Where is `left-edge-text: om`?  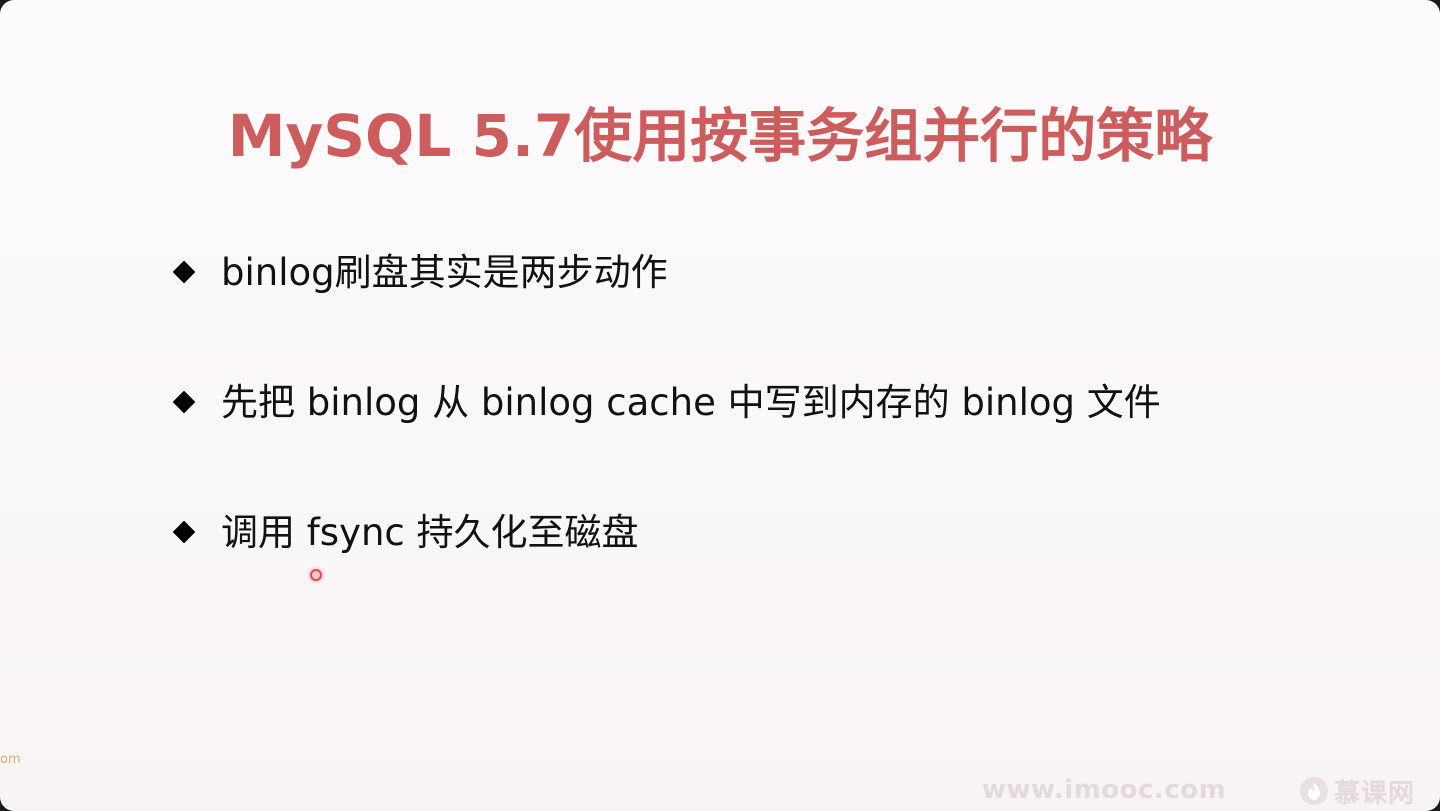 left-edge-text: om is located at coordinates (10, 759).